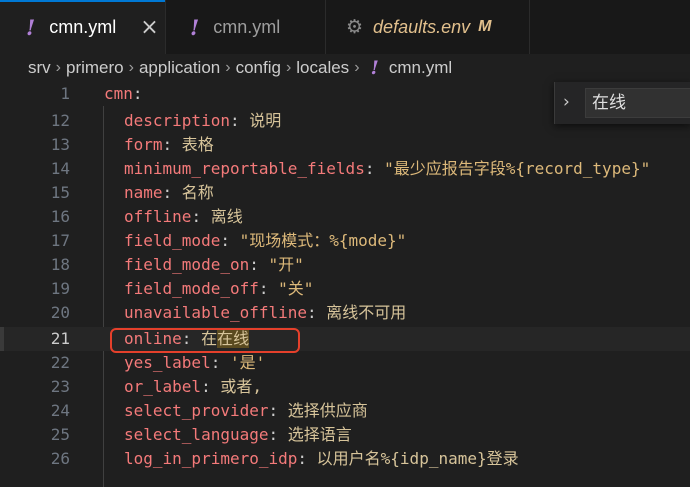 This screenshot has width=690, height=487. I want to click on yaml-value: "最少应报告字段%{record_type}", so click(517, 168).